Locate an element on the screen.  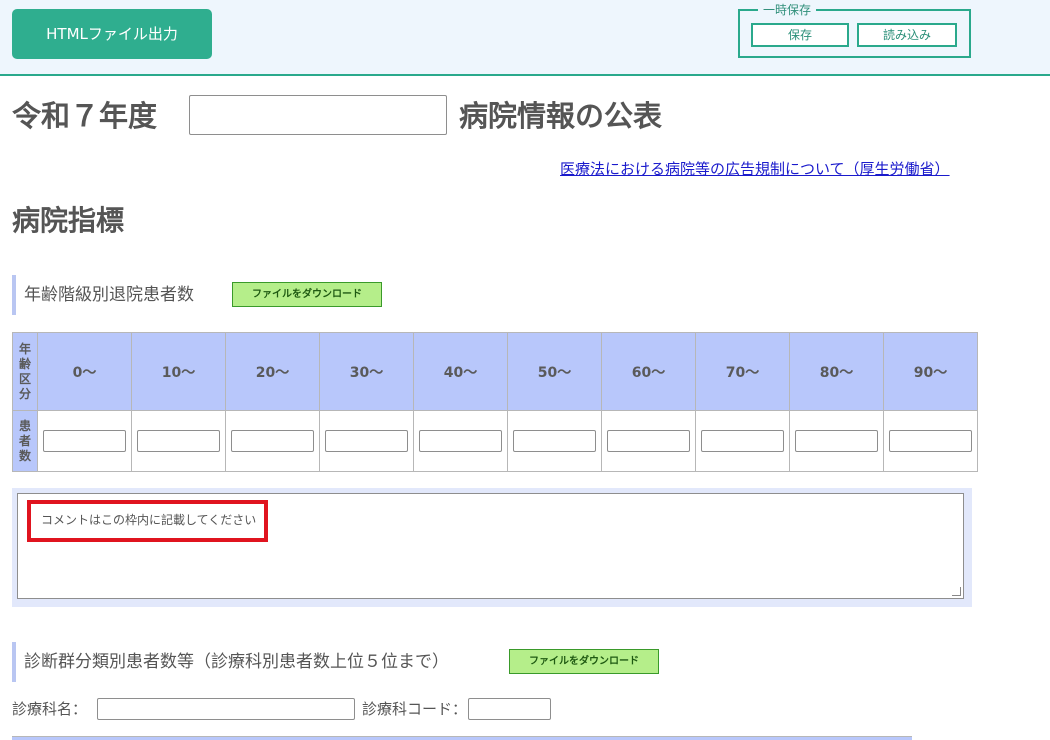
row-header-age: 年 齢 区 分 is located at coordinates (25, 371).